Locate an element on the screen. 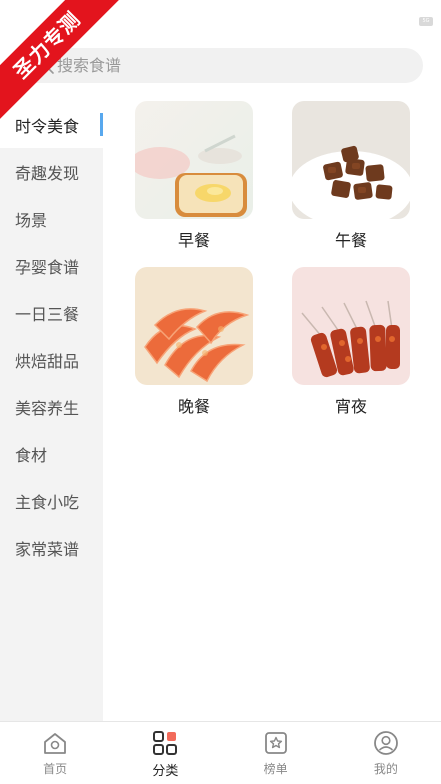 The image size is (441, 784). tab-category: 分类 is located at coordinates (165, 753).